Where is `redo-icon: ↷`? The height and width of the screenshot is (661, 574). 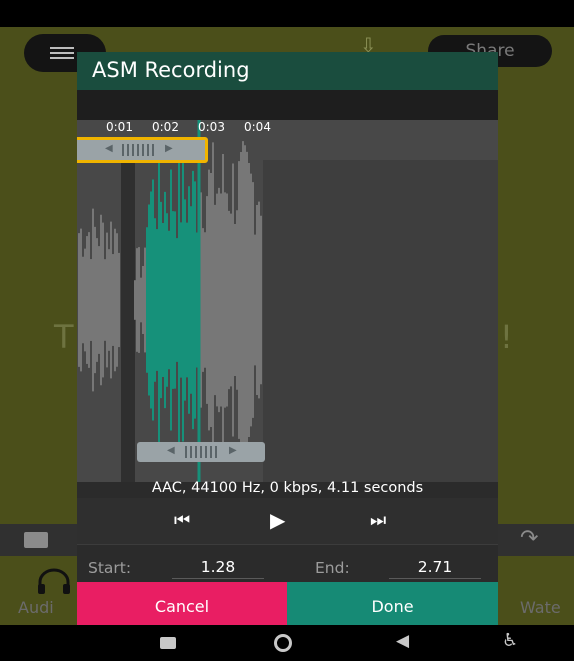
redo-icon: ↷ is located at coordinates (529, 538).